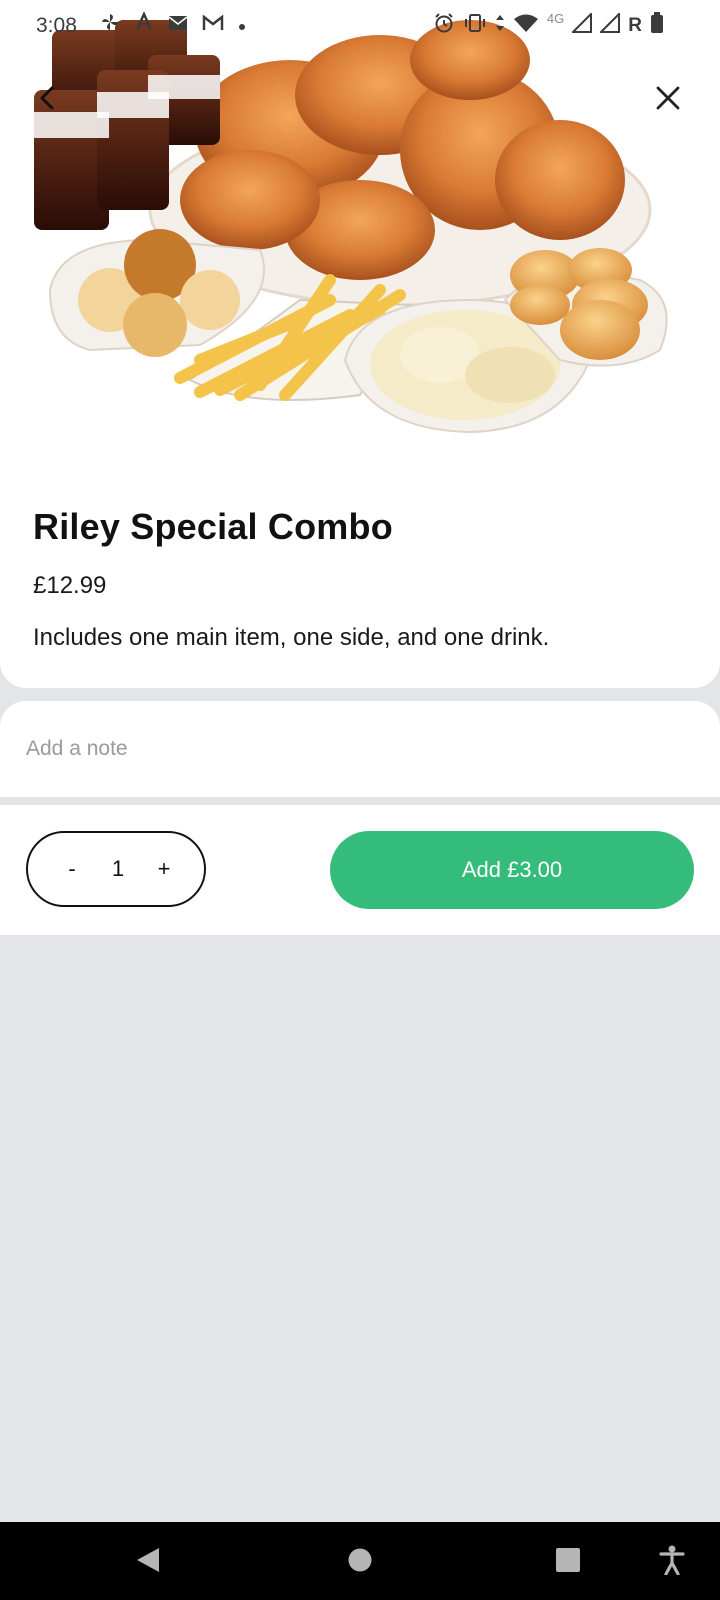 The height and width of the screenshot is (1600, 720). What do you see at coordinates (657, 26) in the screenshot?
I see `battery-icon` at bounding box center [657, 26].